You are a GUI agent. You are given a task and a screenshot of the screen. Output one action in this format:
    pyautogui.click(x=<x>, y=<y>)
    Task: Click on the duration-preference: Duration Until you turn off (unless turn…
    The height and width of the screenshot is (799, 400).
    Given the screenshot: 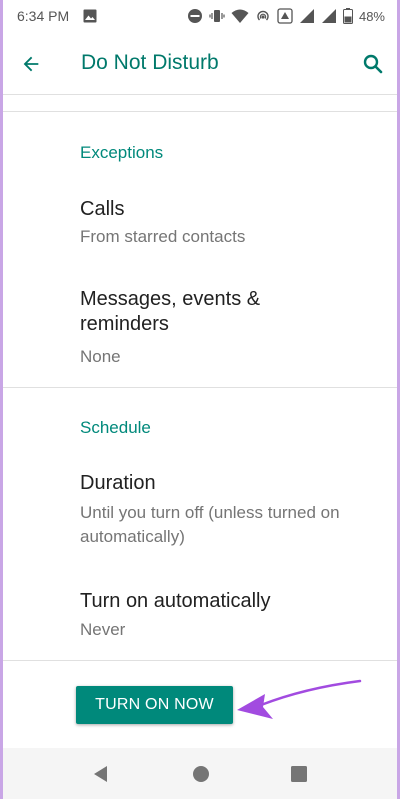 What is the action you would take?
    pyautogui.click(x=200, y=507)
    